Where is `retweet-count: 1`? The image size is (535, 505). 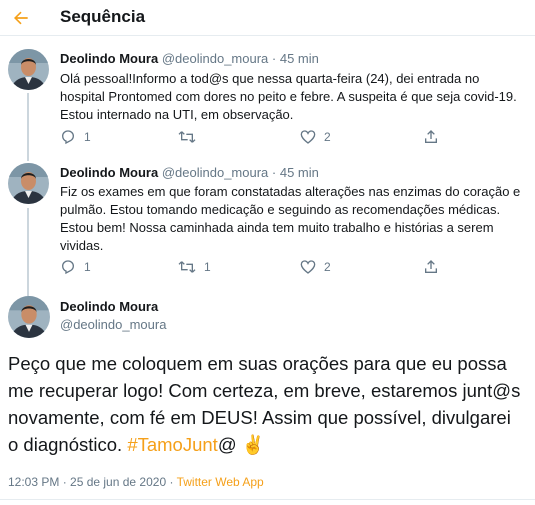
retweet-count: 1 is located at coordinates (207, 267).